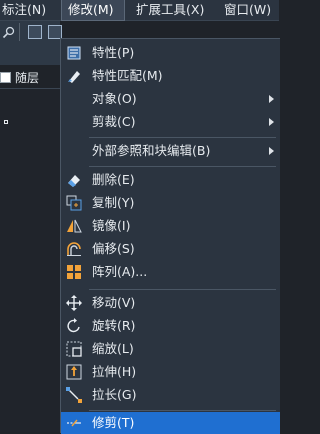  What do you see at coordinates (170, 249) in the screenshot?
I see `menu-item-offset: 偏移(S)` at bounding box center [170, 249].